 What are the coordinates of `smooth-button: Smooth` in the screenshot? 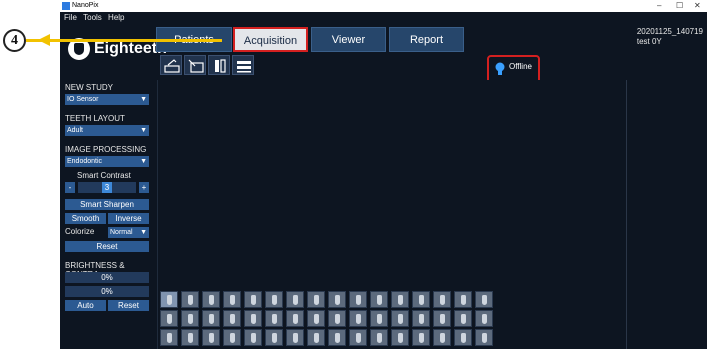 It's located at (85, 218).